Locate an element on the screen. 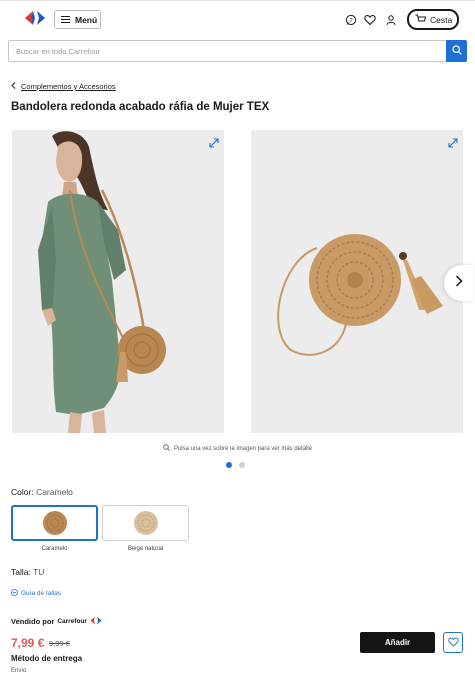 This screenshot has height=674, width=475. menu-label: Menú is located at coordinates (86, 19).